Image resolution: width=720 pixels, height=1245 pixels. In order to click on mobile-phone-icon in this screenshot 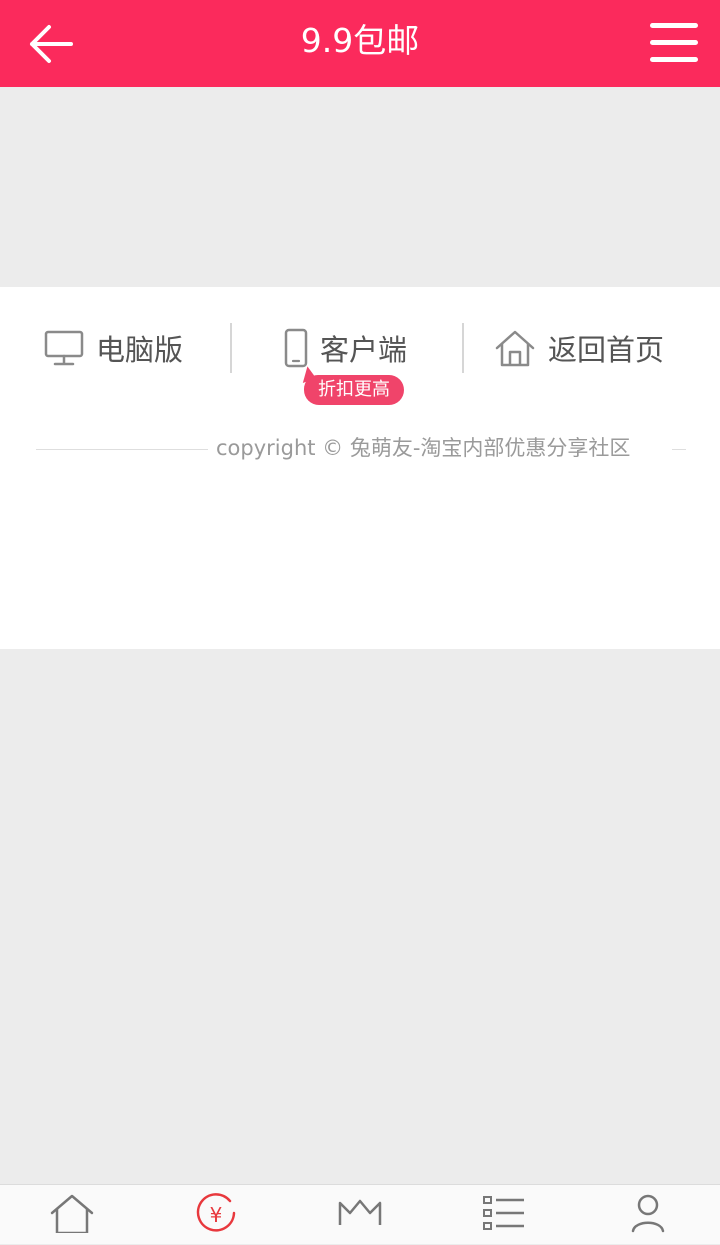, I will do `click(296, 348)`.